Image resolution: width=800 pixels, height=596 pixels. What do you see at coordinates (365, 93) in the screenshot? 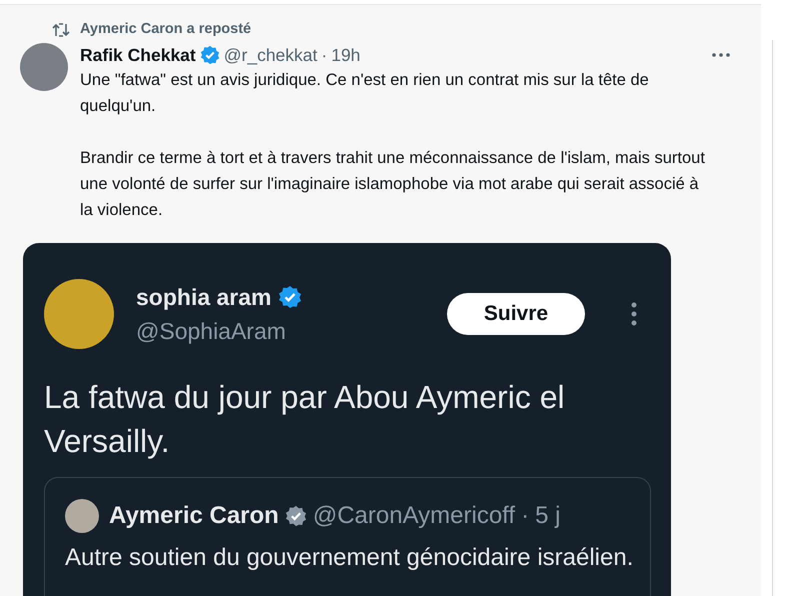
I see `post-text: Une "fatwa" est un avis juridique. Ce n'est en rien un contrat mis sur la tête de quelqu'un.` at bounding box center [365, 93].